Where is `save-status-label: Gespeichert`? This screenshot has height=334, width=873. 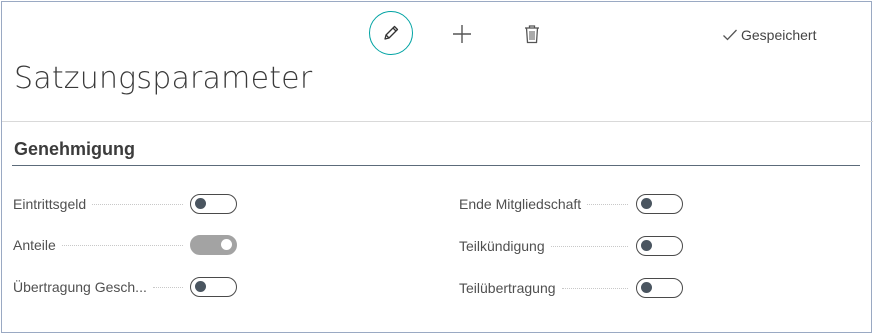
save-status-label: Gespeichert is located at coordinates (779, 35).